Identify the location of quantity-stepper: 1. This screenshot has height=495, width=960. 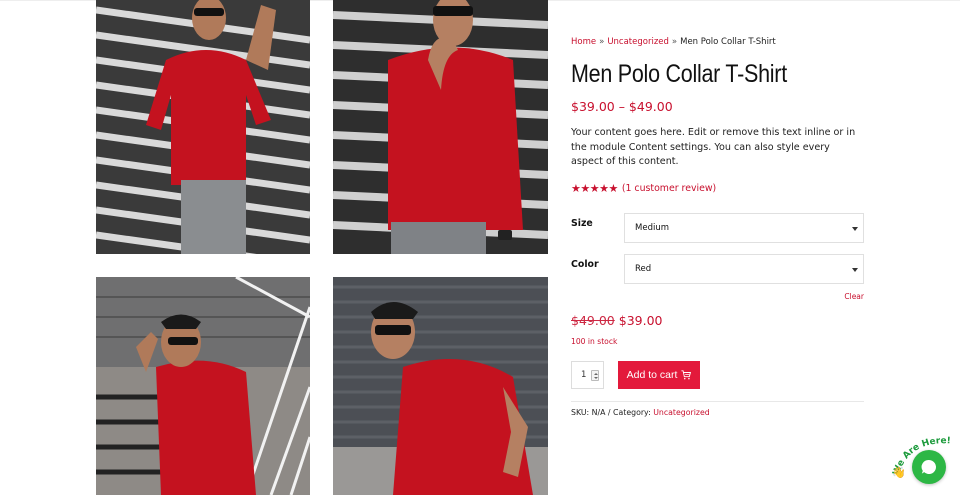
(587, 375).